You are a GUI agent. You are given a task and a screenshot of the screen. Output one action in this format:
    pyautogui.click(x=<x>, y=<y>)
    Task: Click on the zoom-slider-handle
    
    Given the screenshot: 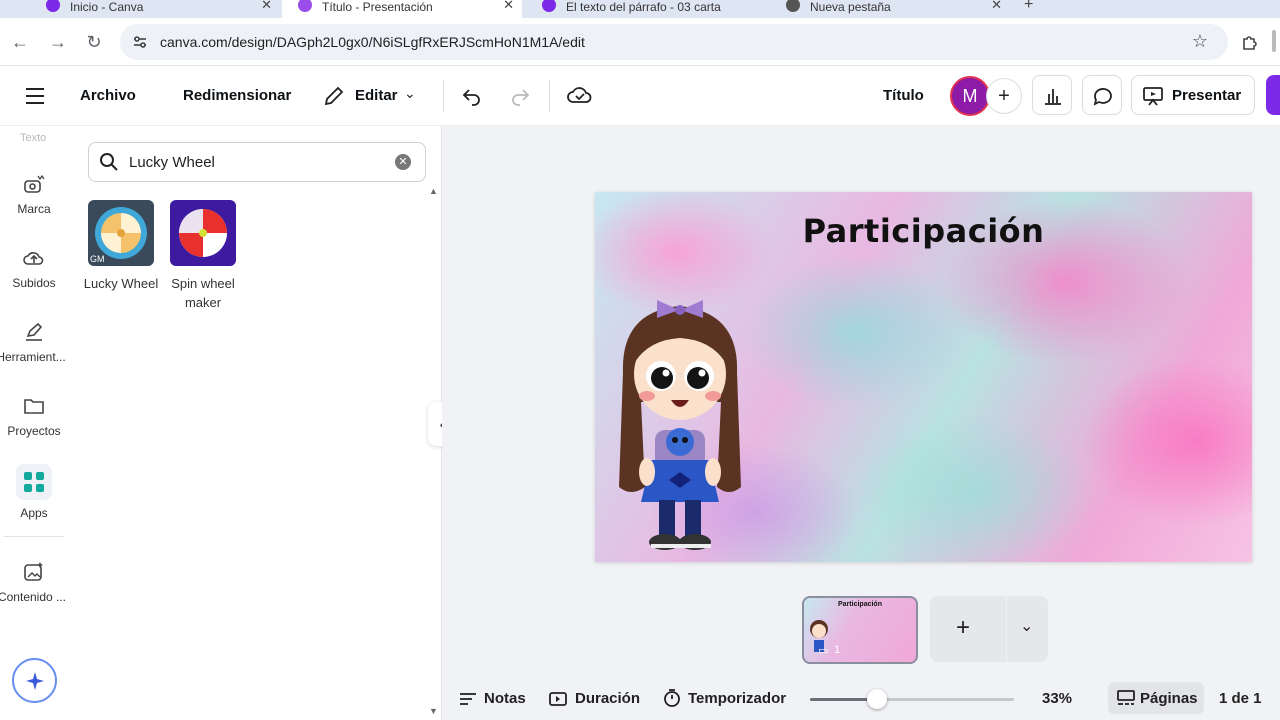 What is the action you would take?
    pyautogui.click(x=877, y=699)
    